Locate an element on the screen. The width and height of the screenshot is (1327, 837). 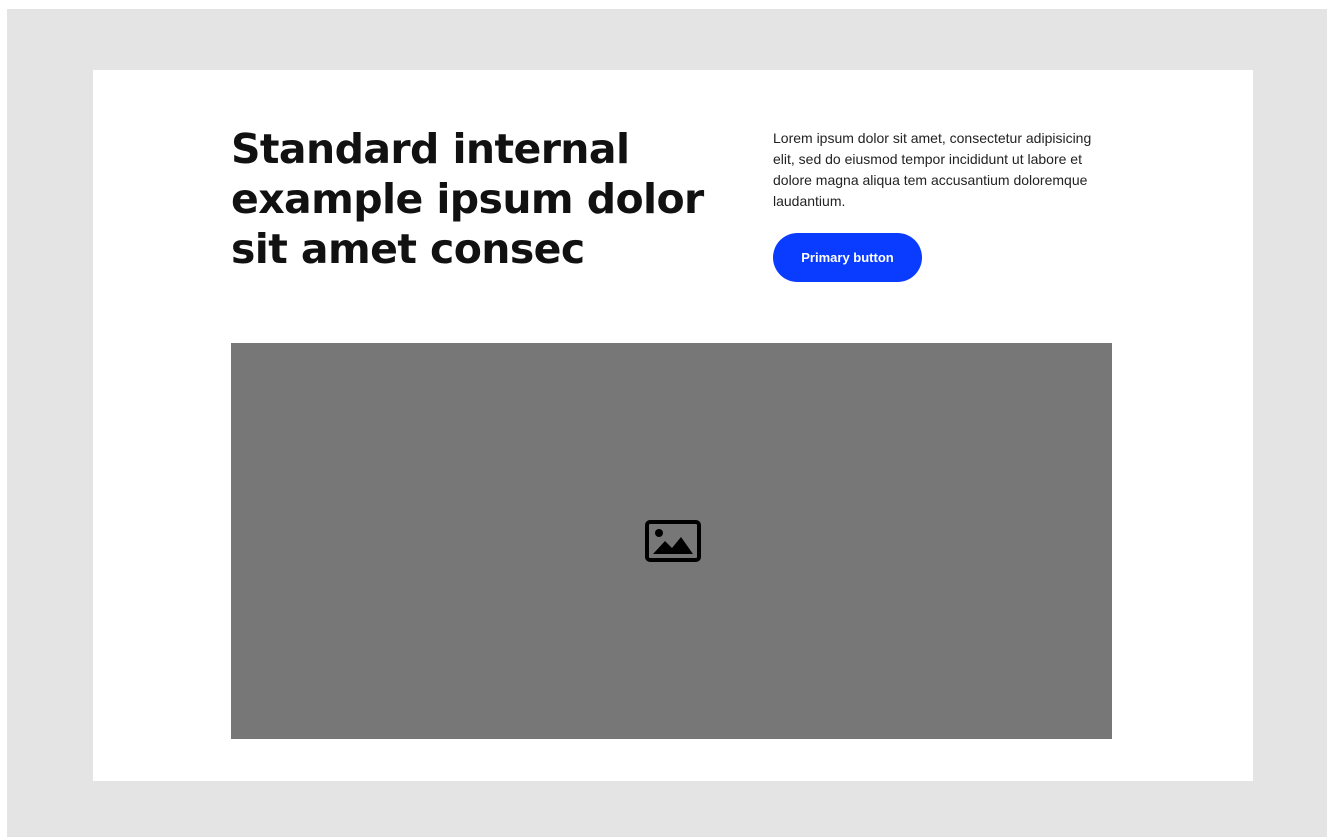
primary-button: Primary button is located at coordinates (847, 257).